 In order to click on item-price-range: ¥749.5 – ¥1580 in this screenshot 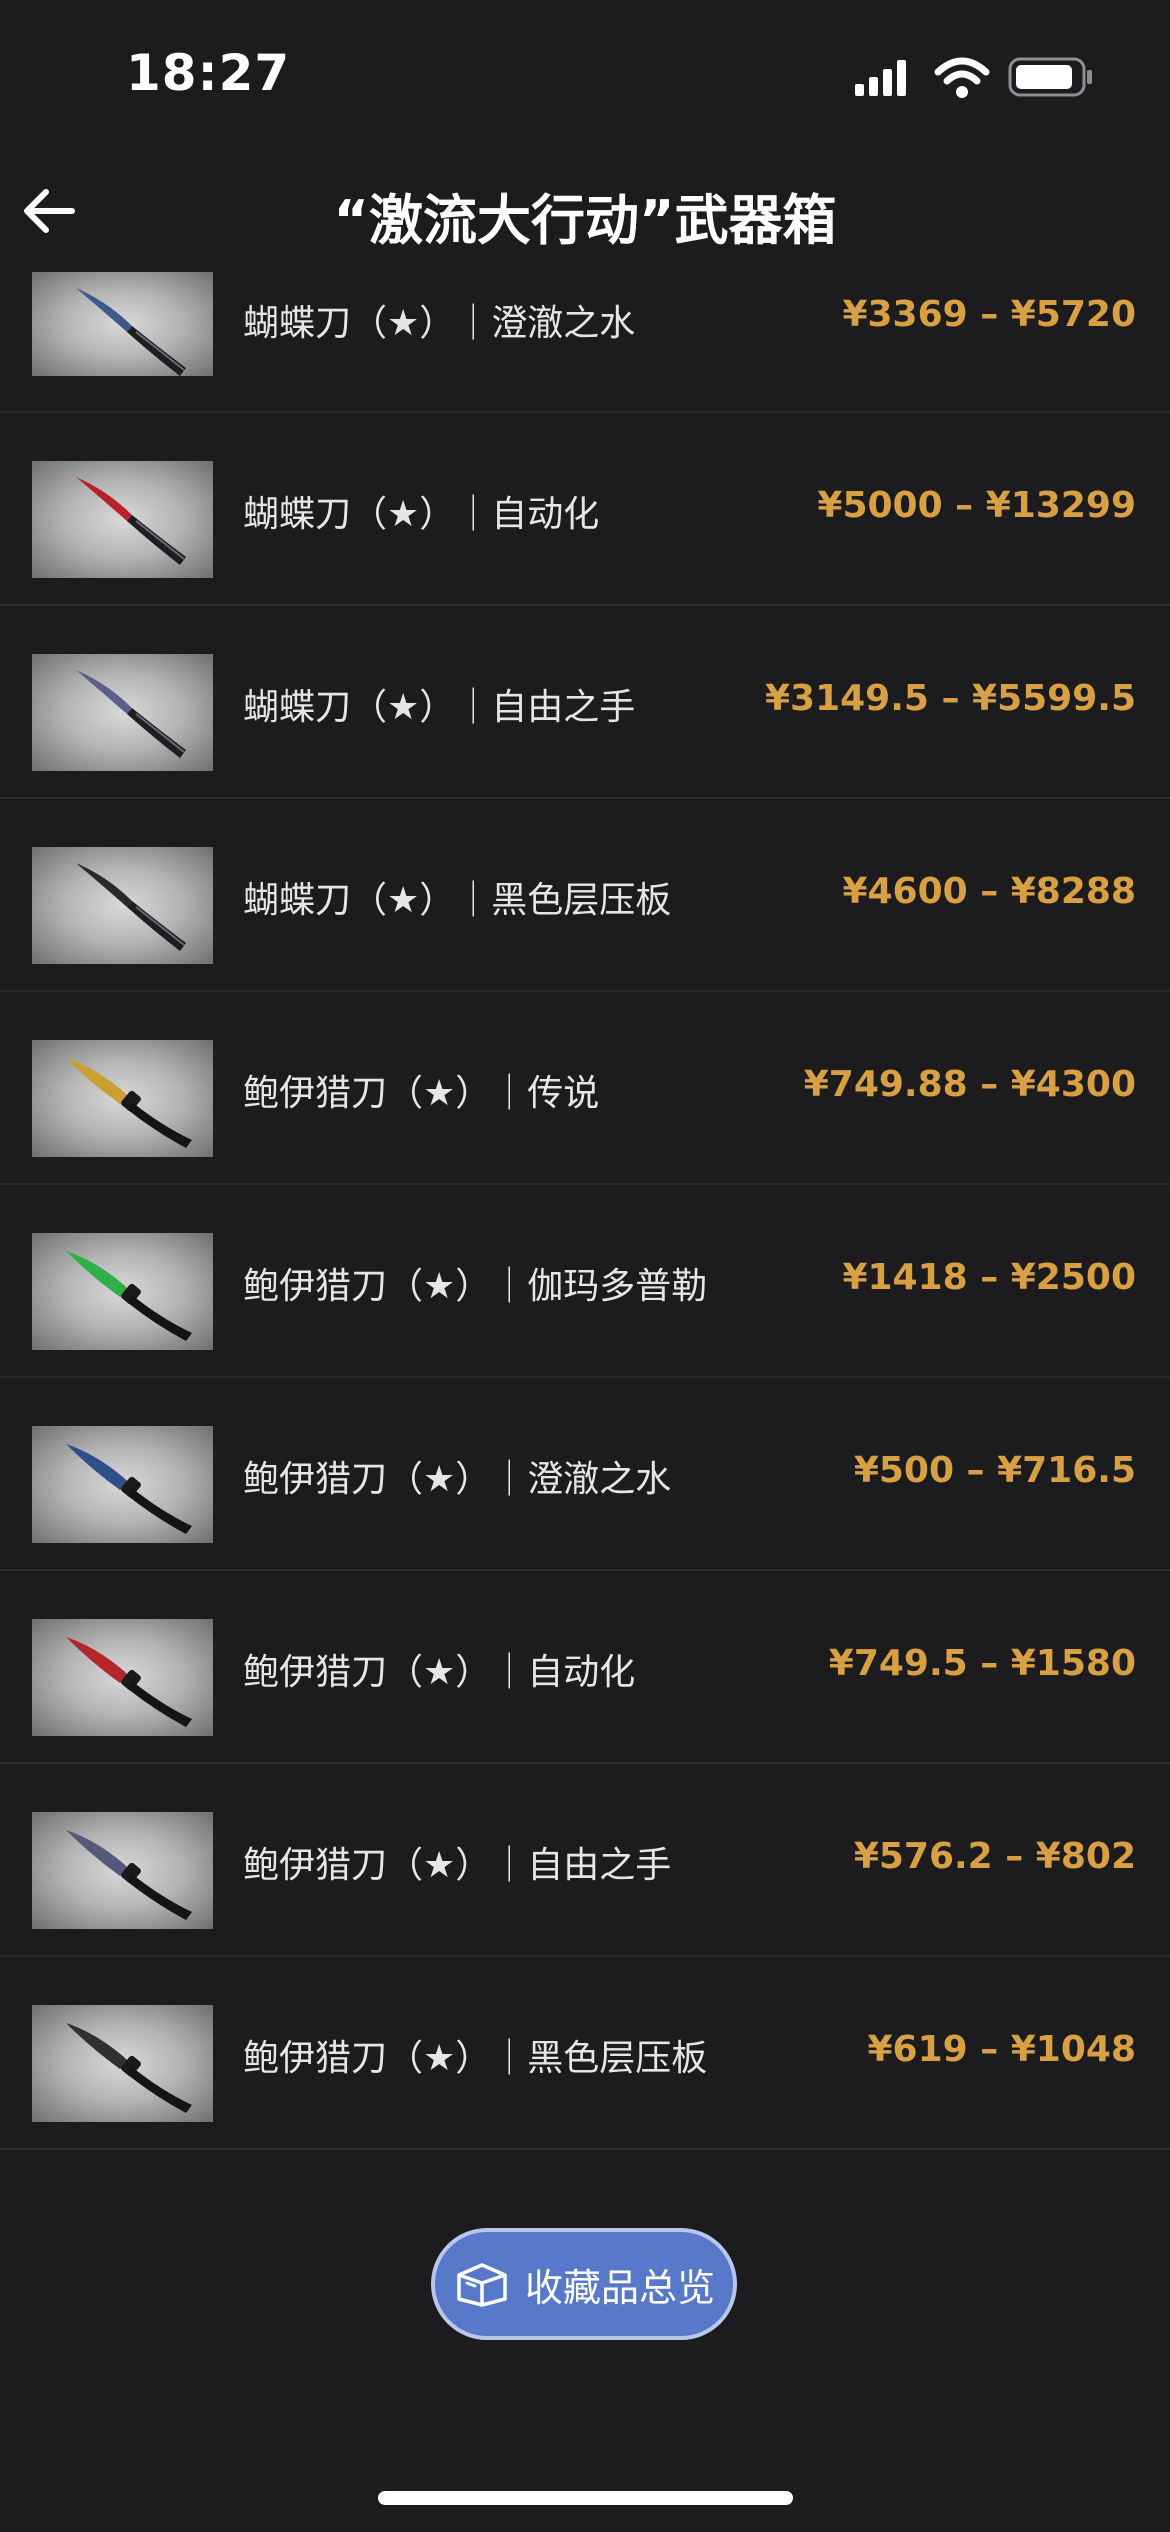, I will do `click(982, 1663)`.